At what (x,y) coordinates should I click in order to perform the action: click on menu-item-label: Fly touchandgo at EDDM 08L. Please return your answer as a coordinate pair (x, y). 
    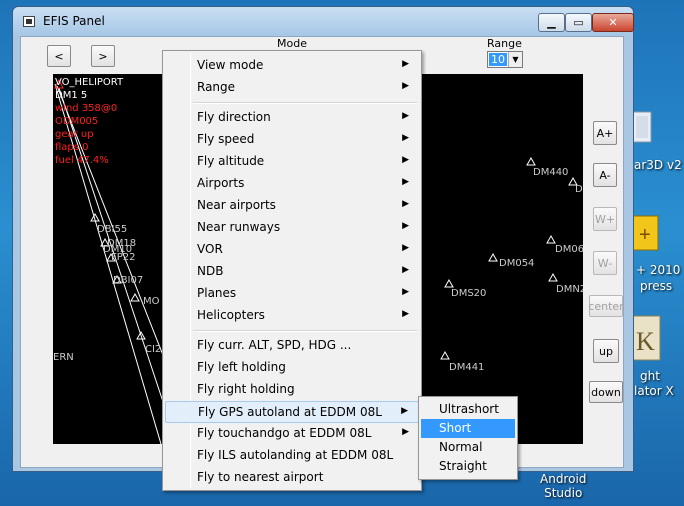
    Looking at the image, I should click on (284, 433).